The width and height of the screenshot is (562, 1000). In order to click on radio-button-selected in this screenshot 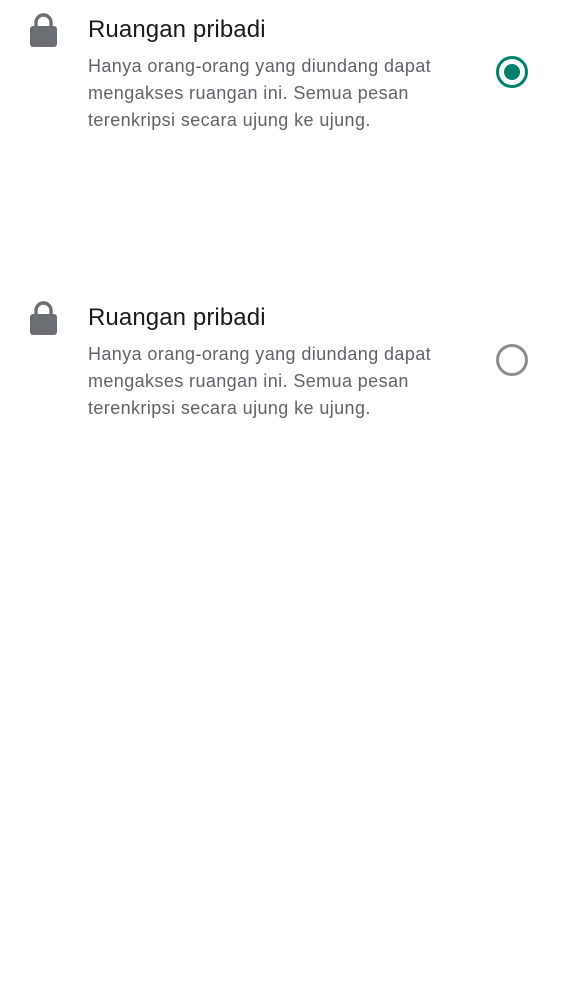, I will do `click(512, 72)`.